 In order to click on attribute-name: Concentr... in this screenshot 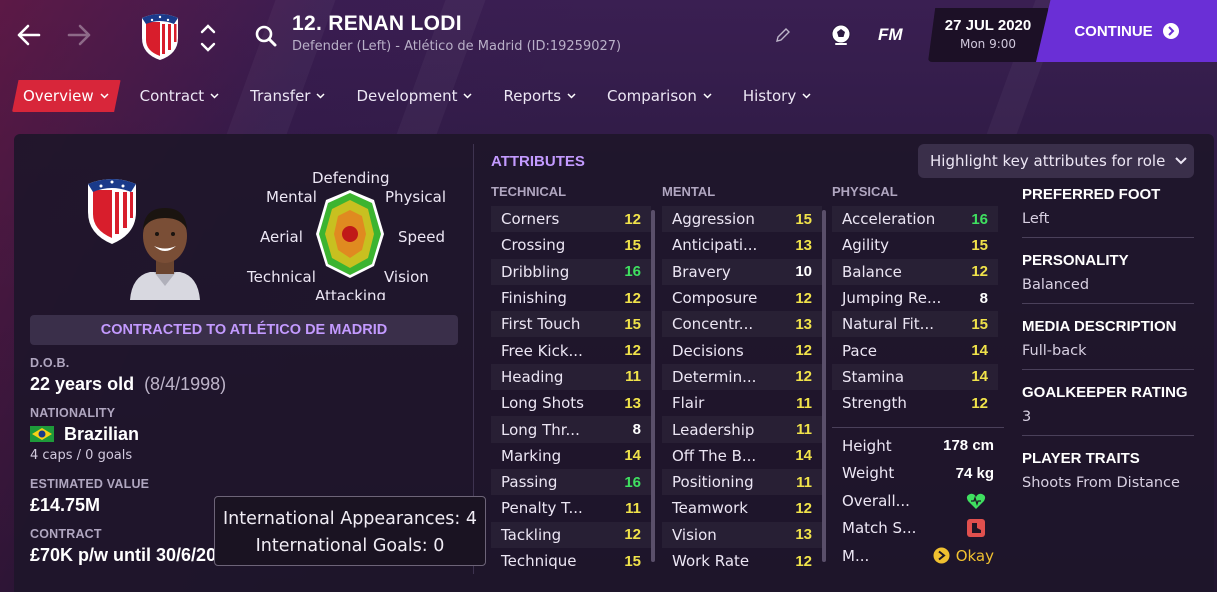, I will do `click(713, 324)`.